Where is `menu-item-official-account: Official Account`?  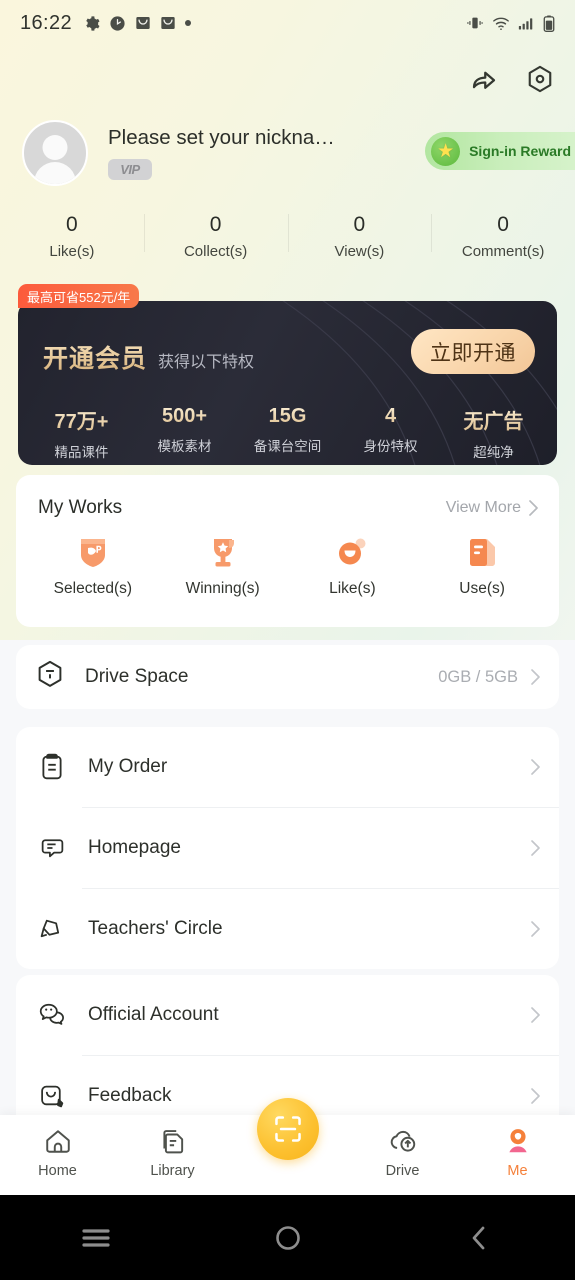
menu-item-official-account: Official Account is located at coordinates (287, 1015).